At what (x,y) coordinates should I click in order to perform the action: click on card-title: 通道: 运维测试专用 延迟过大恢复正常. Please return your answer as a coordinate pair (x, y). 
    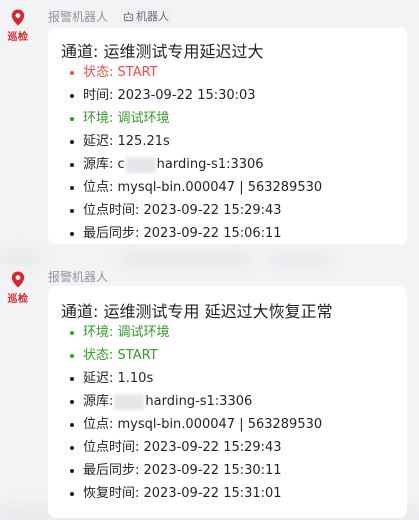
    Looking at the image, I should click on (197, 311).